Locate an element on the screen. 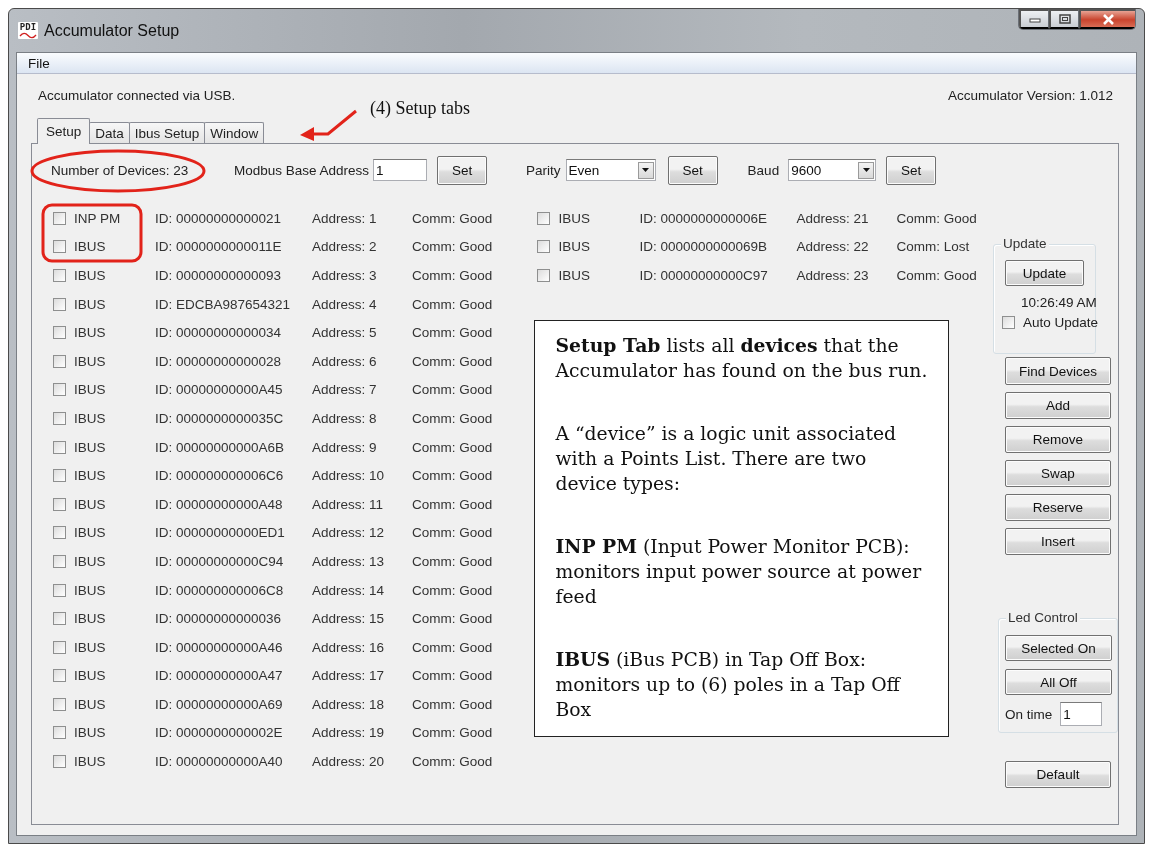 Image resolution: width=1149 pixels, height=848 pixels. restore-icon is located at coordinates (1064, 19).